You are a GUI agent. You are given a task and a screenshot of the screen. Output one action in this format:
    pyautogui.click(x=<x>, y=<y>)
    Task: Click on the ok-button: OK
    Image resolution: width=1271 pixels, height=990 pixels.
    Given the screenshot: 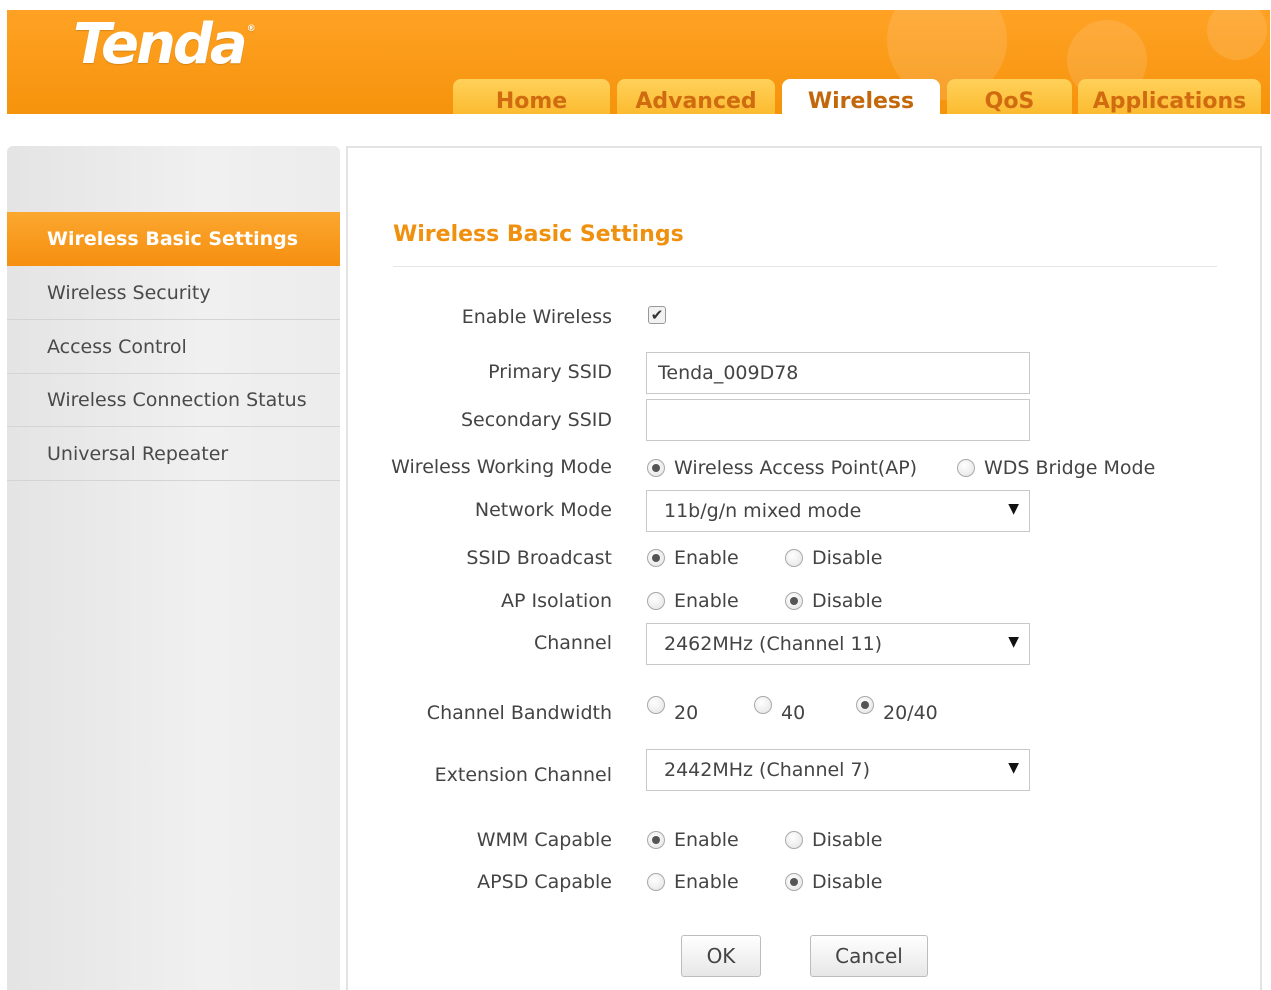 What is the action you would take?
    pyautogui.click(x=721, y=956)
    